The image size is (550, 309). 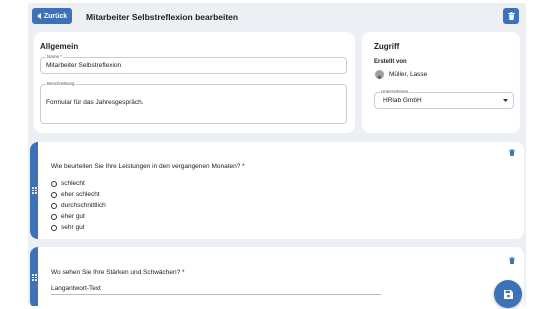 I want to click on creator-name: Müller, Lasse, so click(x=408, y=74).